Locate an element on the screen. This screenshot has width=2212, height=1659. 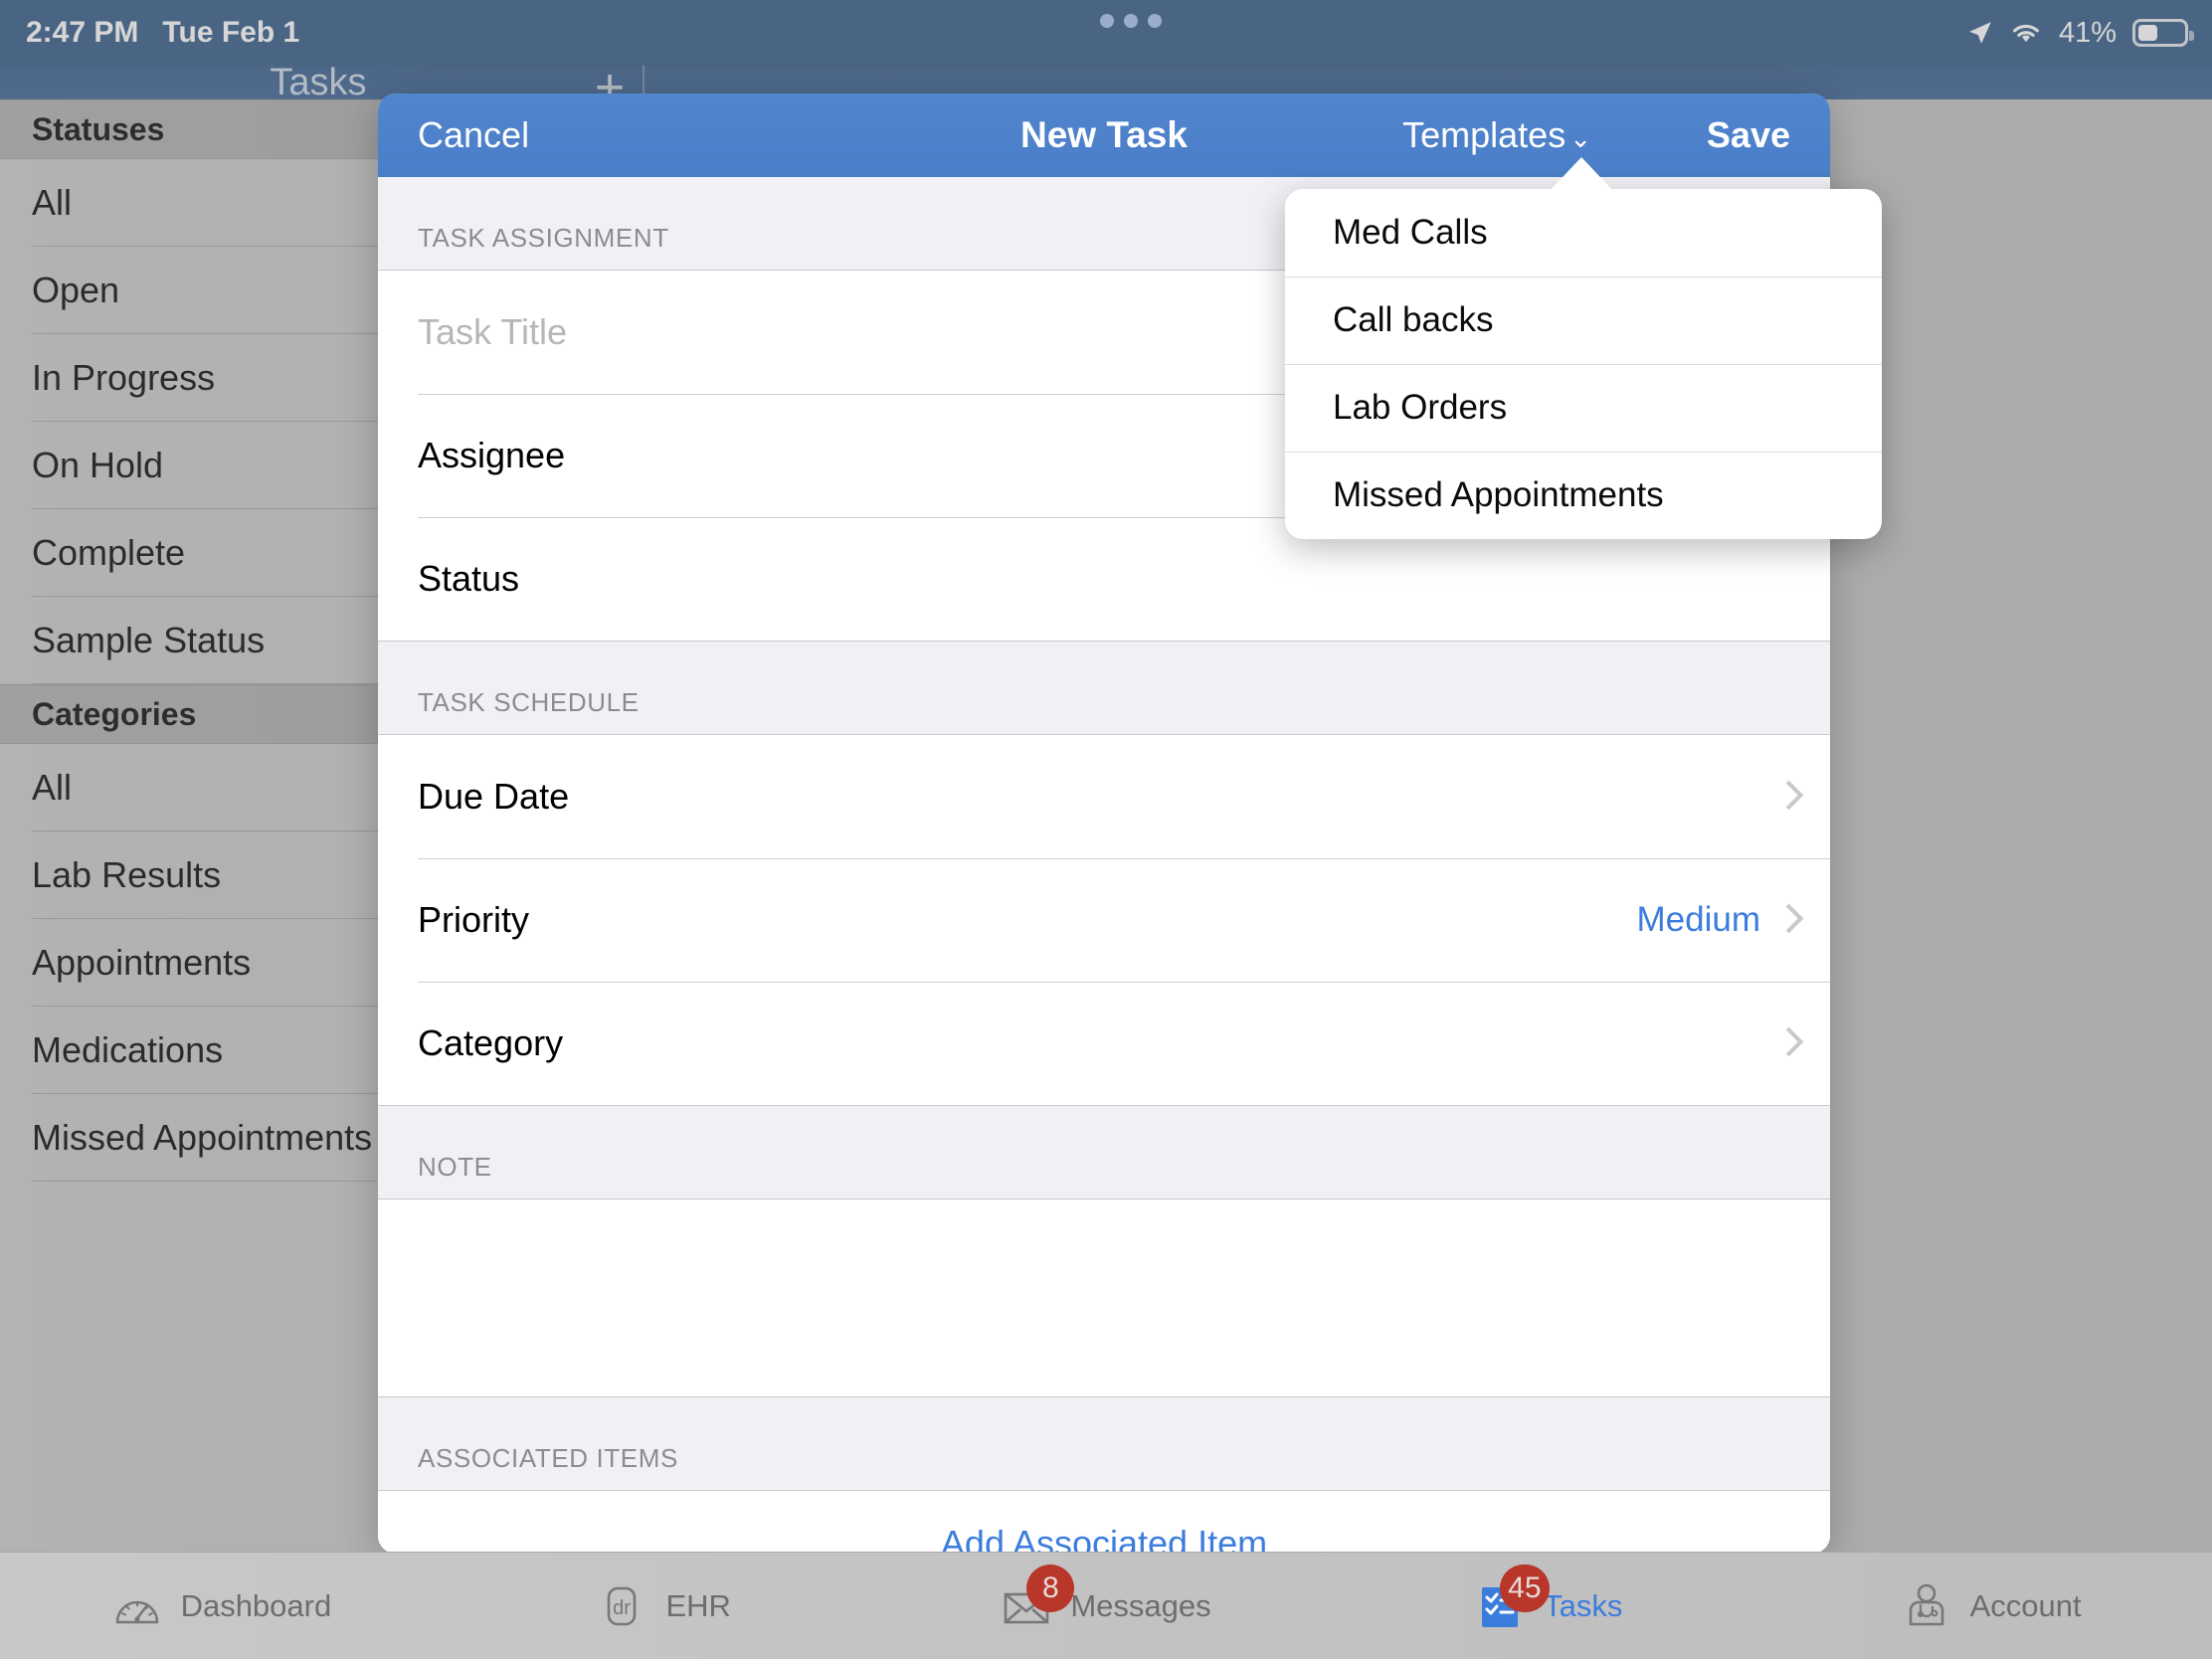
task-schedule-list: Due Date Priority Medium Category is located at coordinates (1104, 920).